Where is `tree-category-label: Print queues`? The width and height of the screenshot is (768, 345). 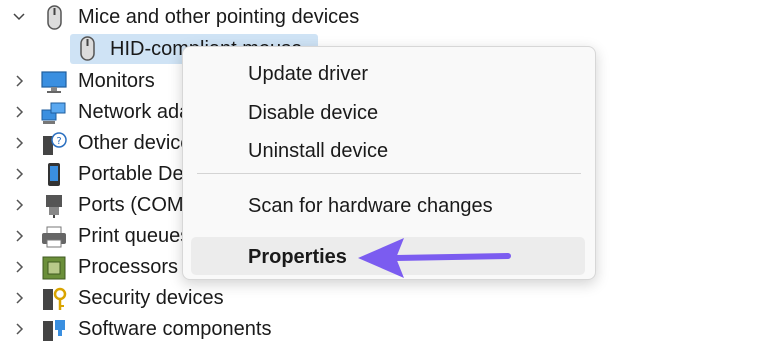
tree-category-label: Print queues is located at coordinates (134, 236).